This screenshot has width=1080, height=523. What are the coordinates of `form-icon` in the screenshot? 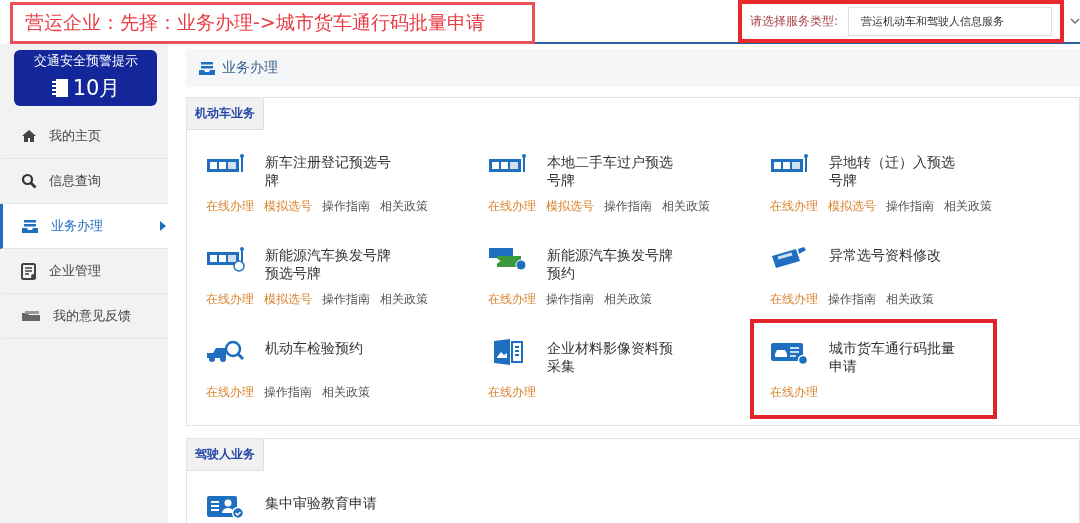 It's located at (29, 271).